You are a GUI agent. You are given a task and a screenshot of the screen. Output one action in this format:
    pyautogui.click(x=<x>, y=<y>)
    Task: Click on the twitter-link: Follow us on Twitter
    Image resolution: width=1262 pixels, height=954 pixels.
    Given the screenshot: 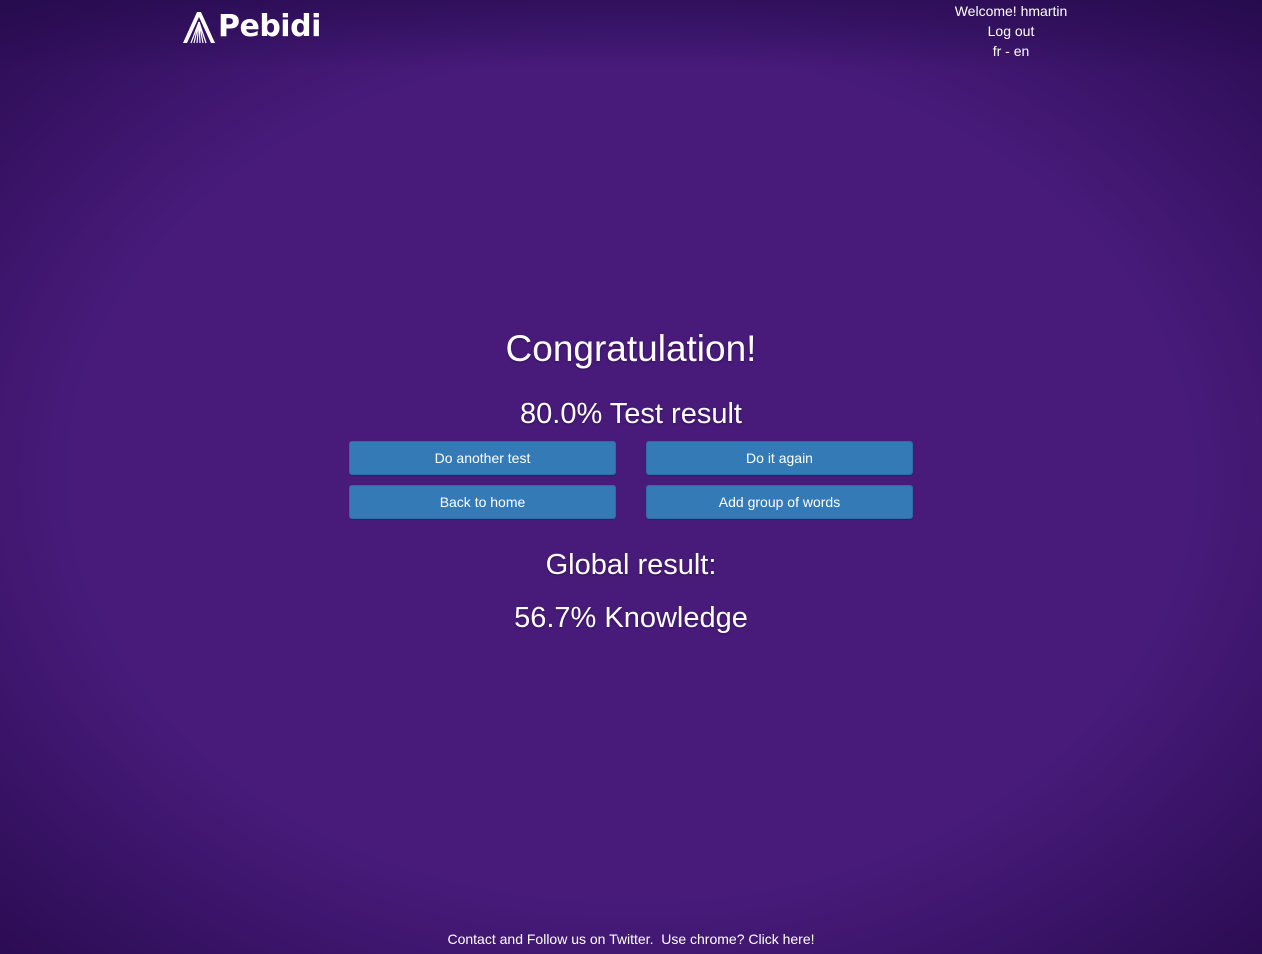 What is the action you would take?
    pyautogui.click(x=588, y=939)
    